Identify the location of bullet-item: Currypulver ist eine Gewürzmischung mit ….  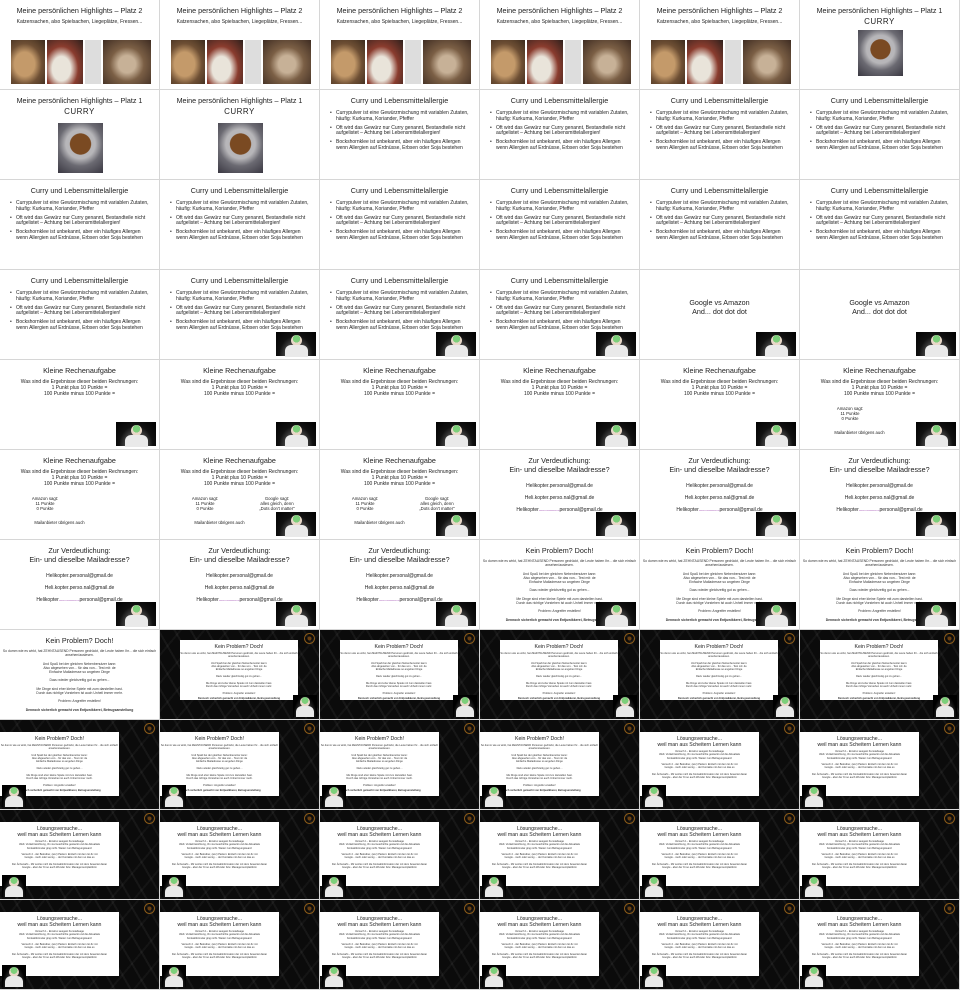
(240, 206).